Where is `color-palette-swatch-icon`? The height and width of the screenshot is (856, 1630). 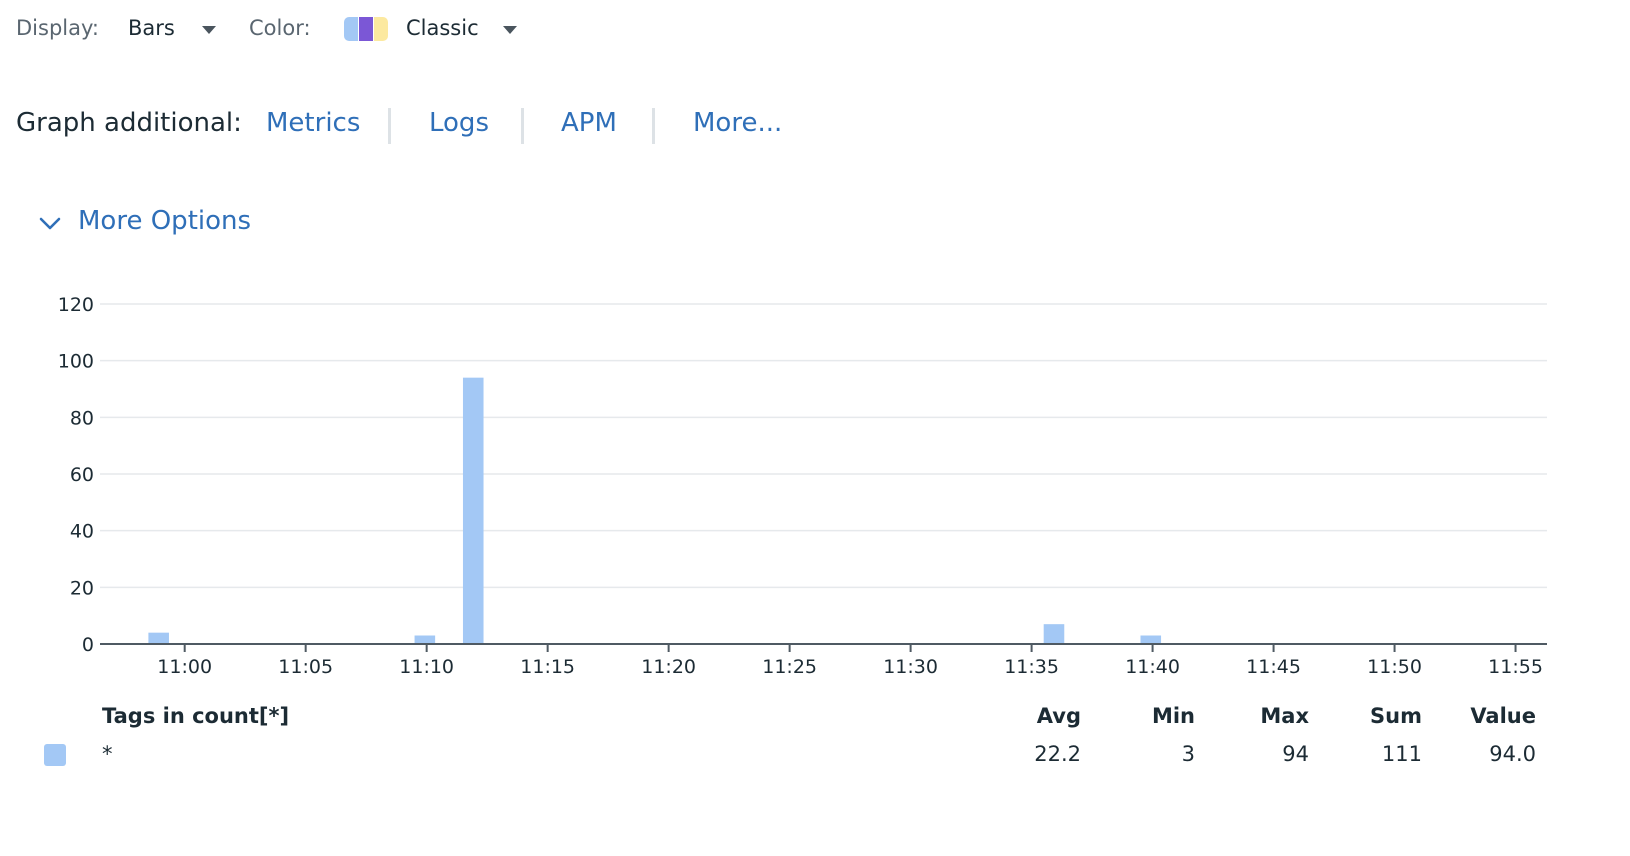 color-palette-swatch-icon is located at coordinates (366, 29).